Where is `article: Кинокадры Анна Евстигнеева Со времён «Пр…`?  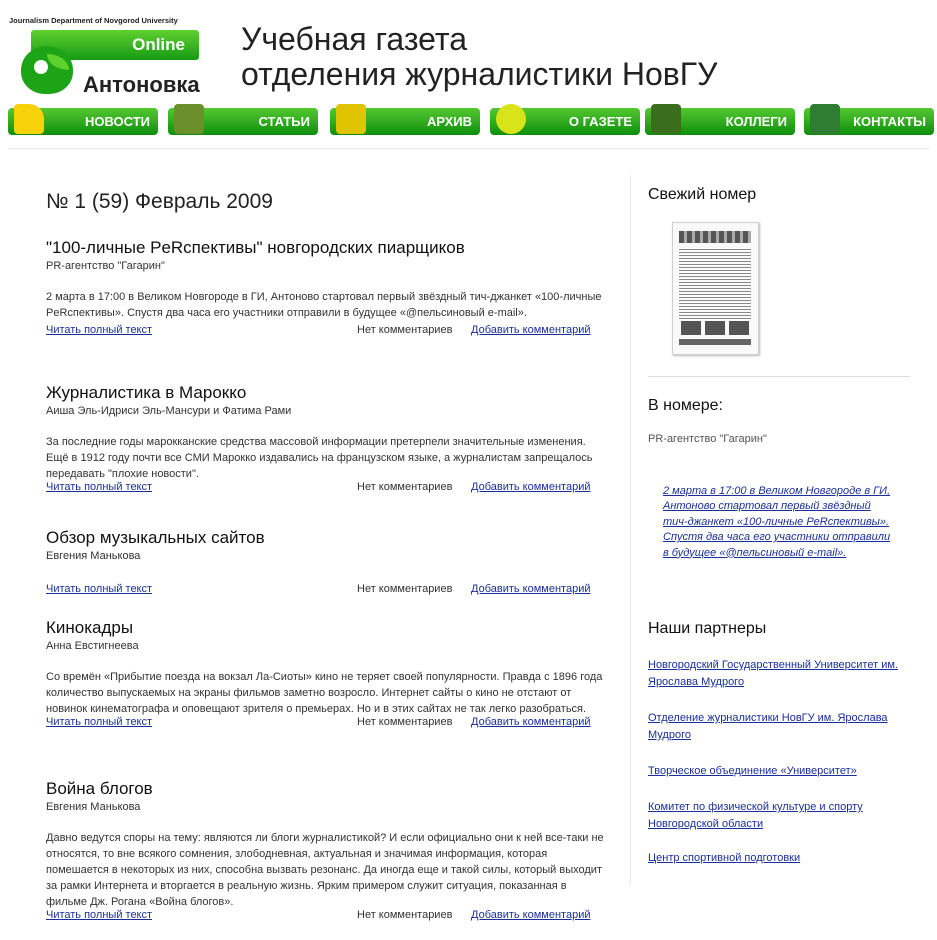 article: Кинокадры Анна Евстигнеева Со времён «Пр… is located at coordinates (325, 675).